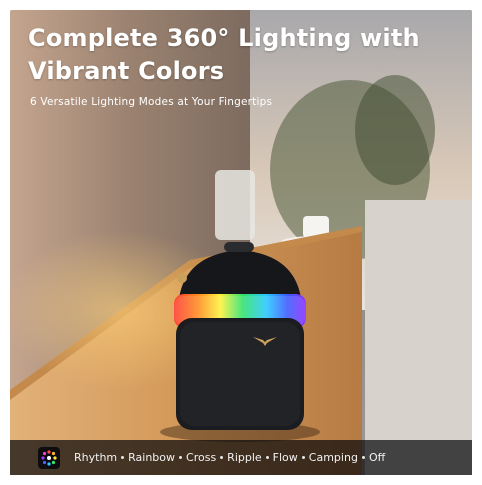  Describe the element at coordinates (126, 71) in the screenshot. I see `headline-line-2: Vibrant Colors` at that location.